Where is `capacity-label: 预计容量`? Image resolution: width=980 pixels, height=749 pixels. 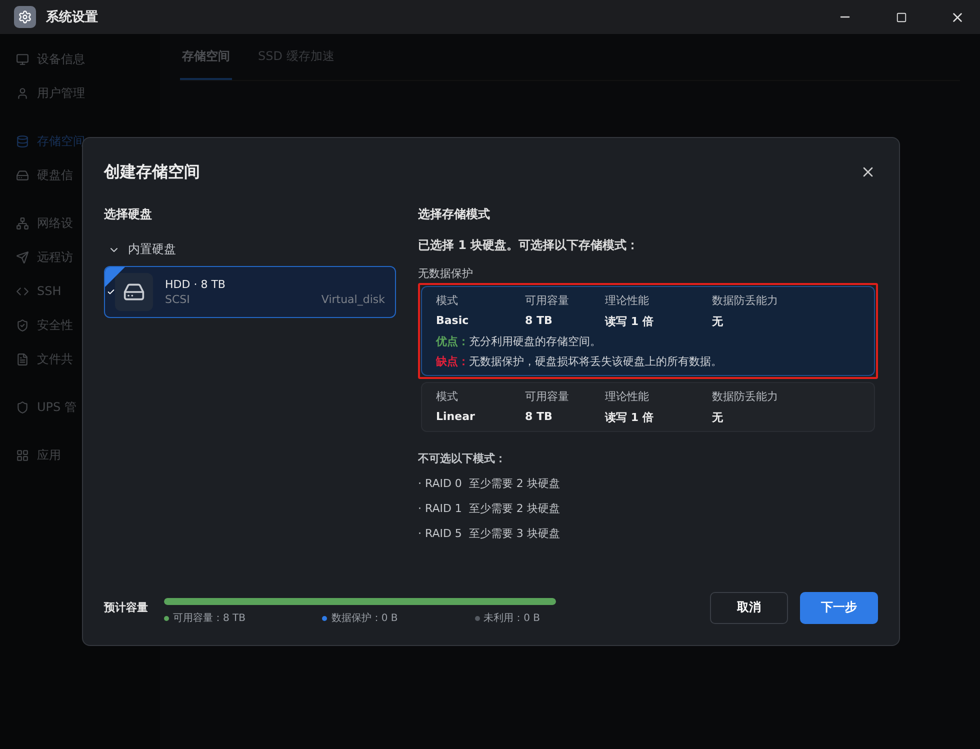
capacity-label: 预计容量 is located at coordinates (126, 607).